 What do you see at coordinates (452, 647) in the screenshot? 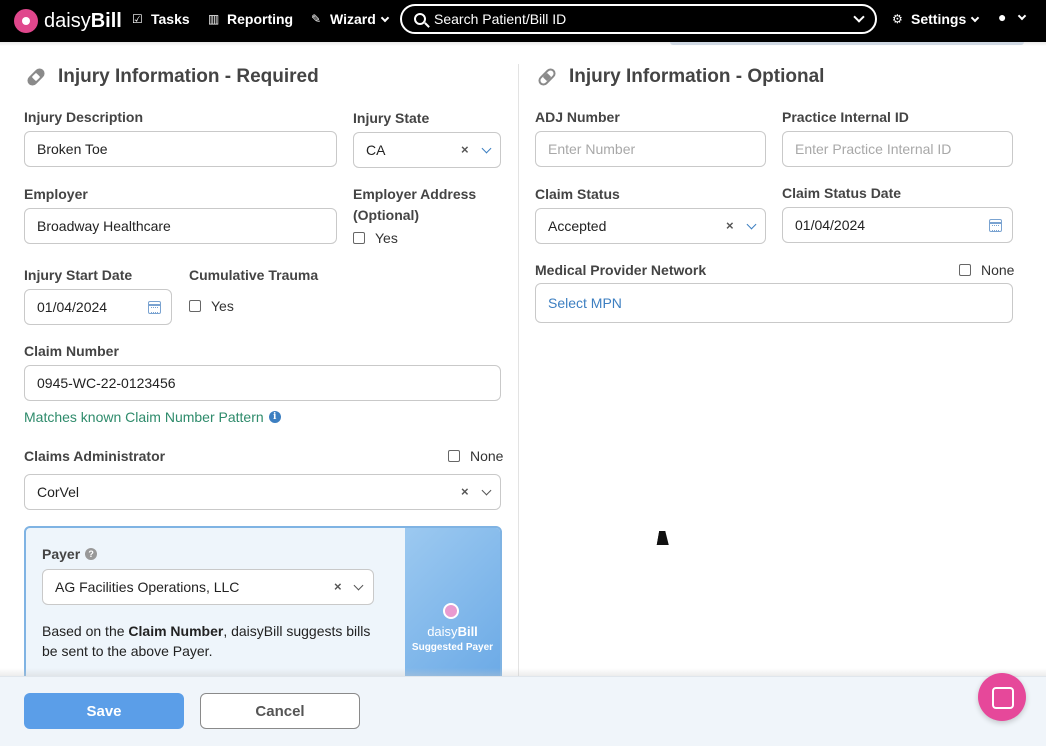
I see `suggested-payer-label: Suggested Payer` at bounding box center [452, 647].